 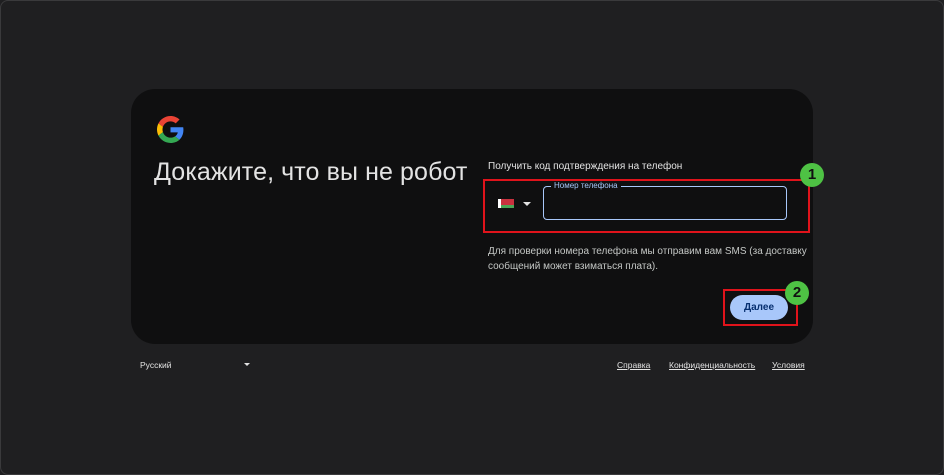 What do you see at coordinates (666, 204) in the screenshot?
I see `phone-number-input` at bounding box center [666, 204].